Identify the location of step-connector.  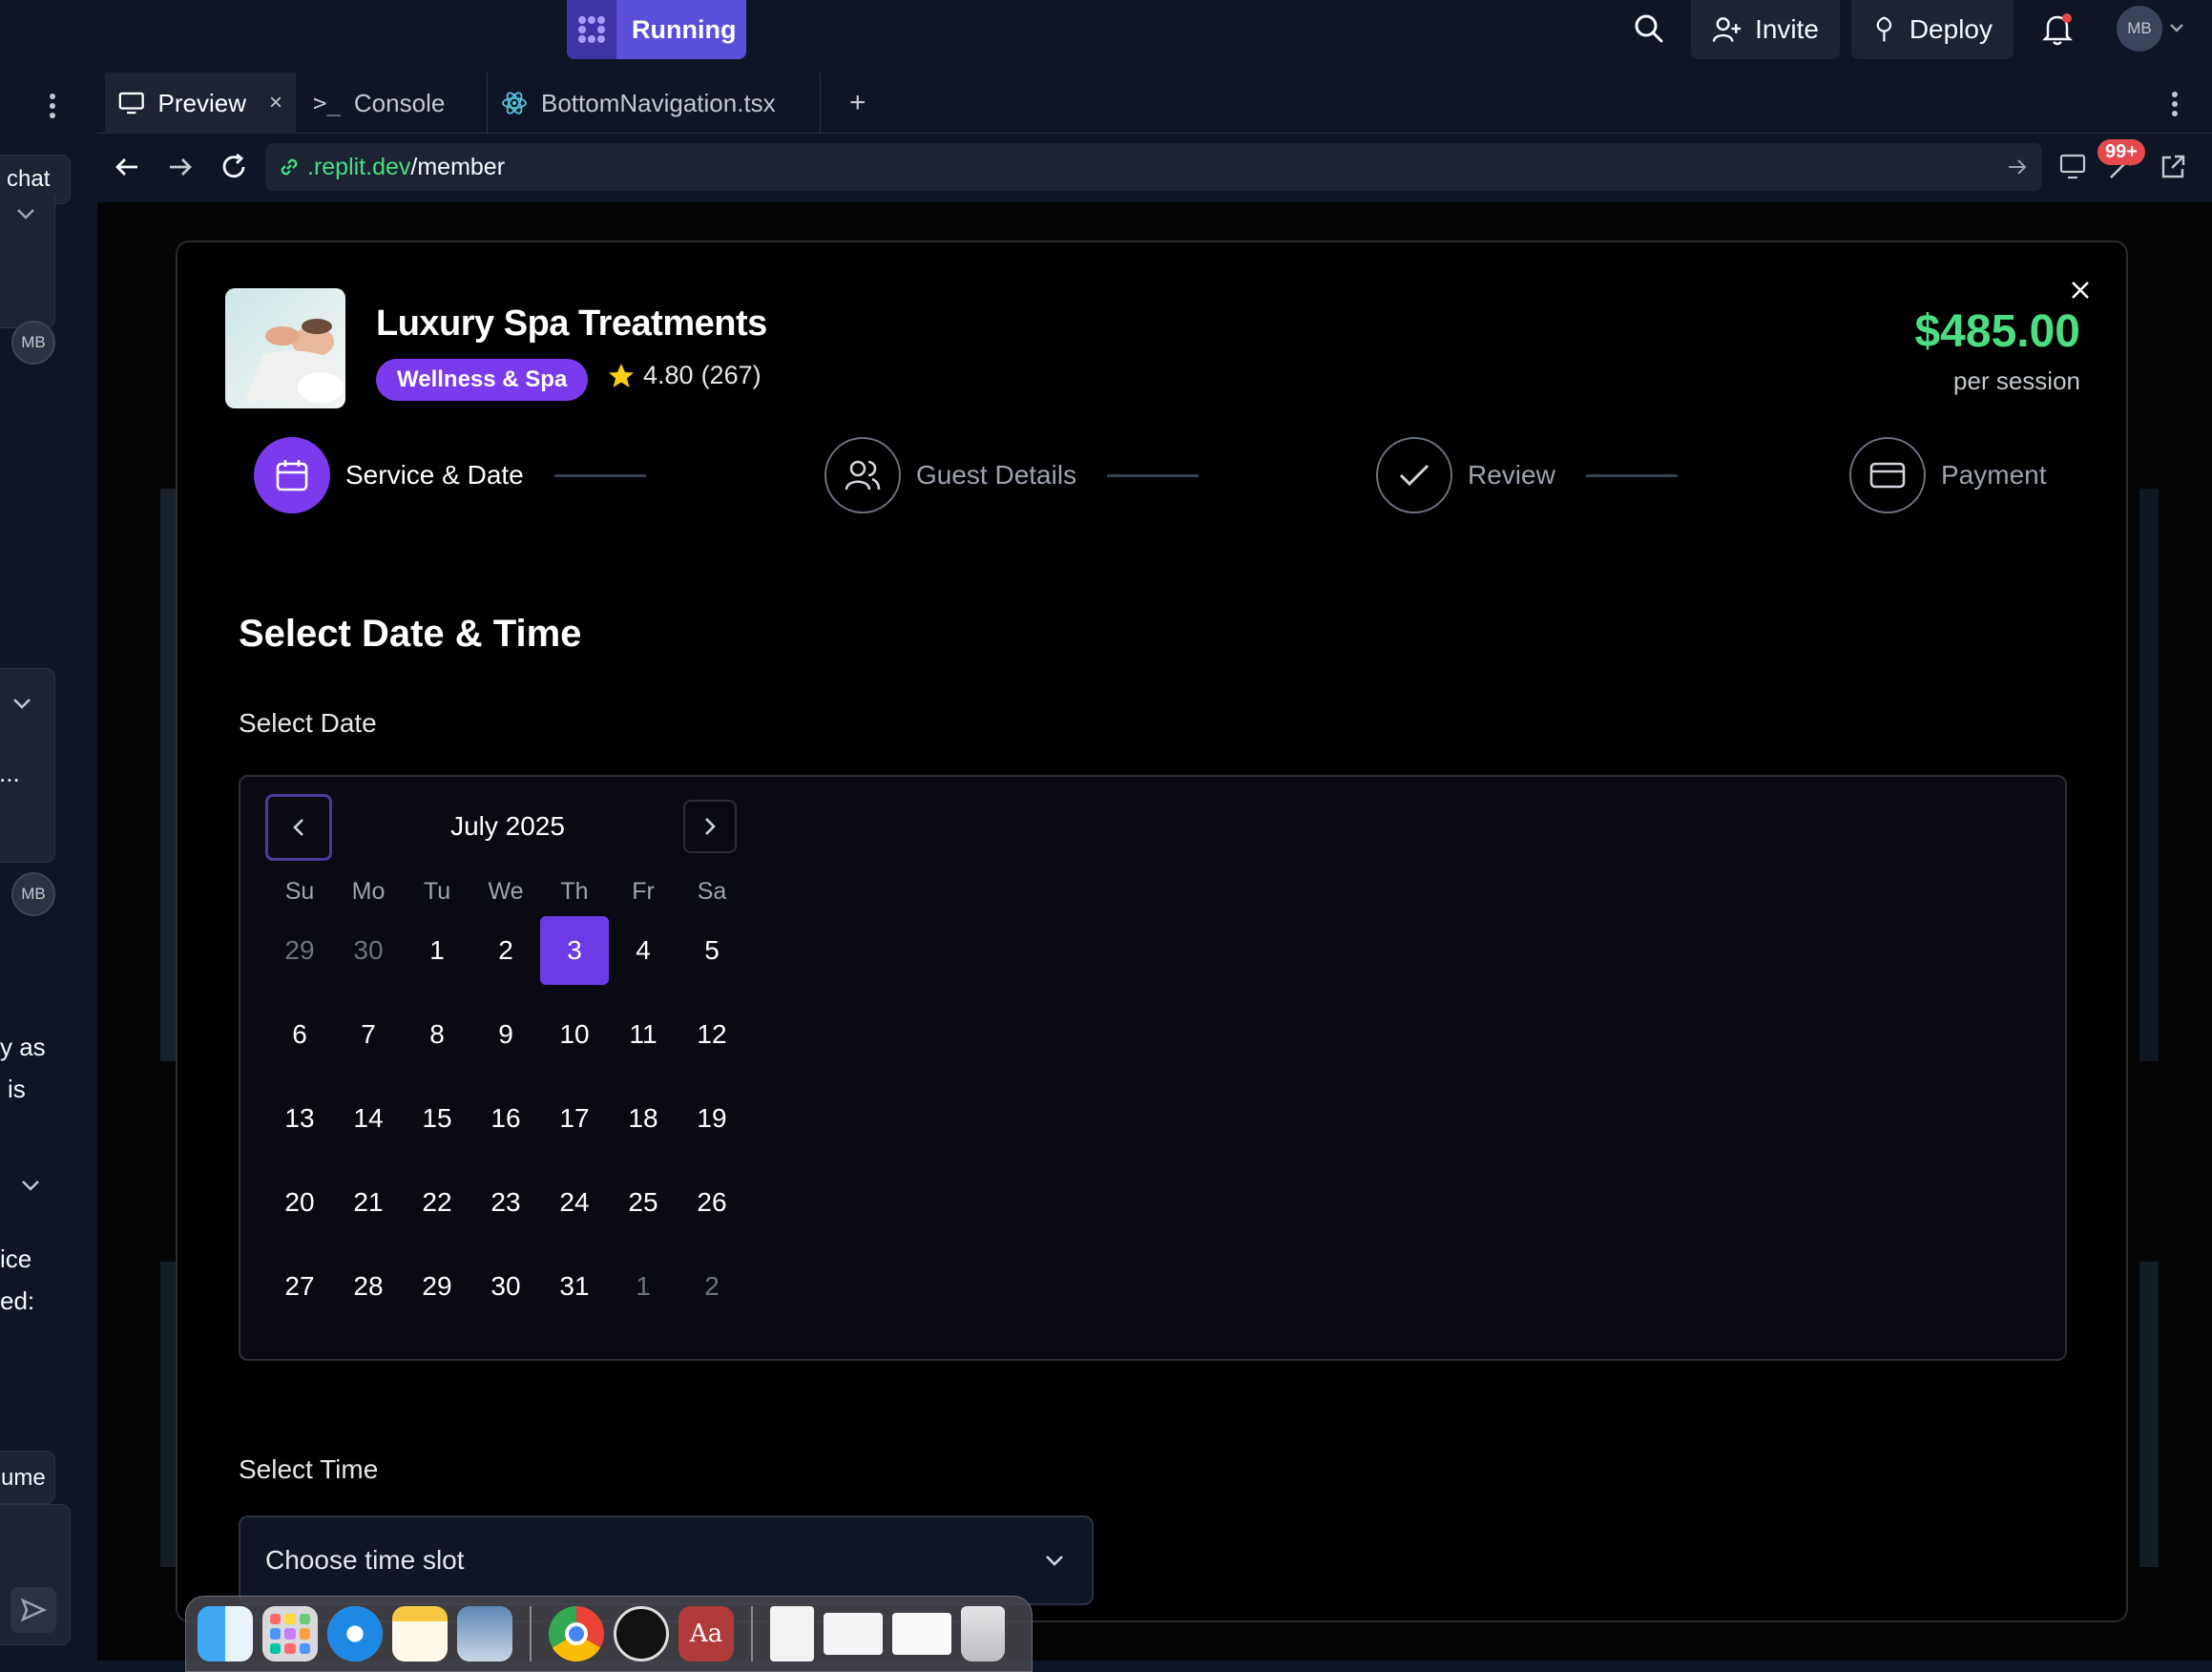
(1154, 475).